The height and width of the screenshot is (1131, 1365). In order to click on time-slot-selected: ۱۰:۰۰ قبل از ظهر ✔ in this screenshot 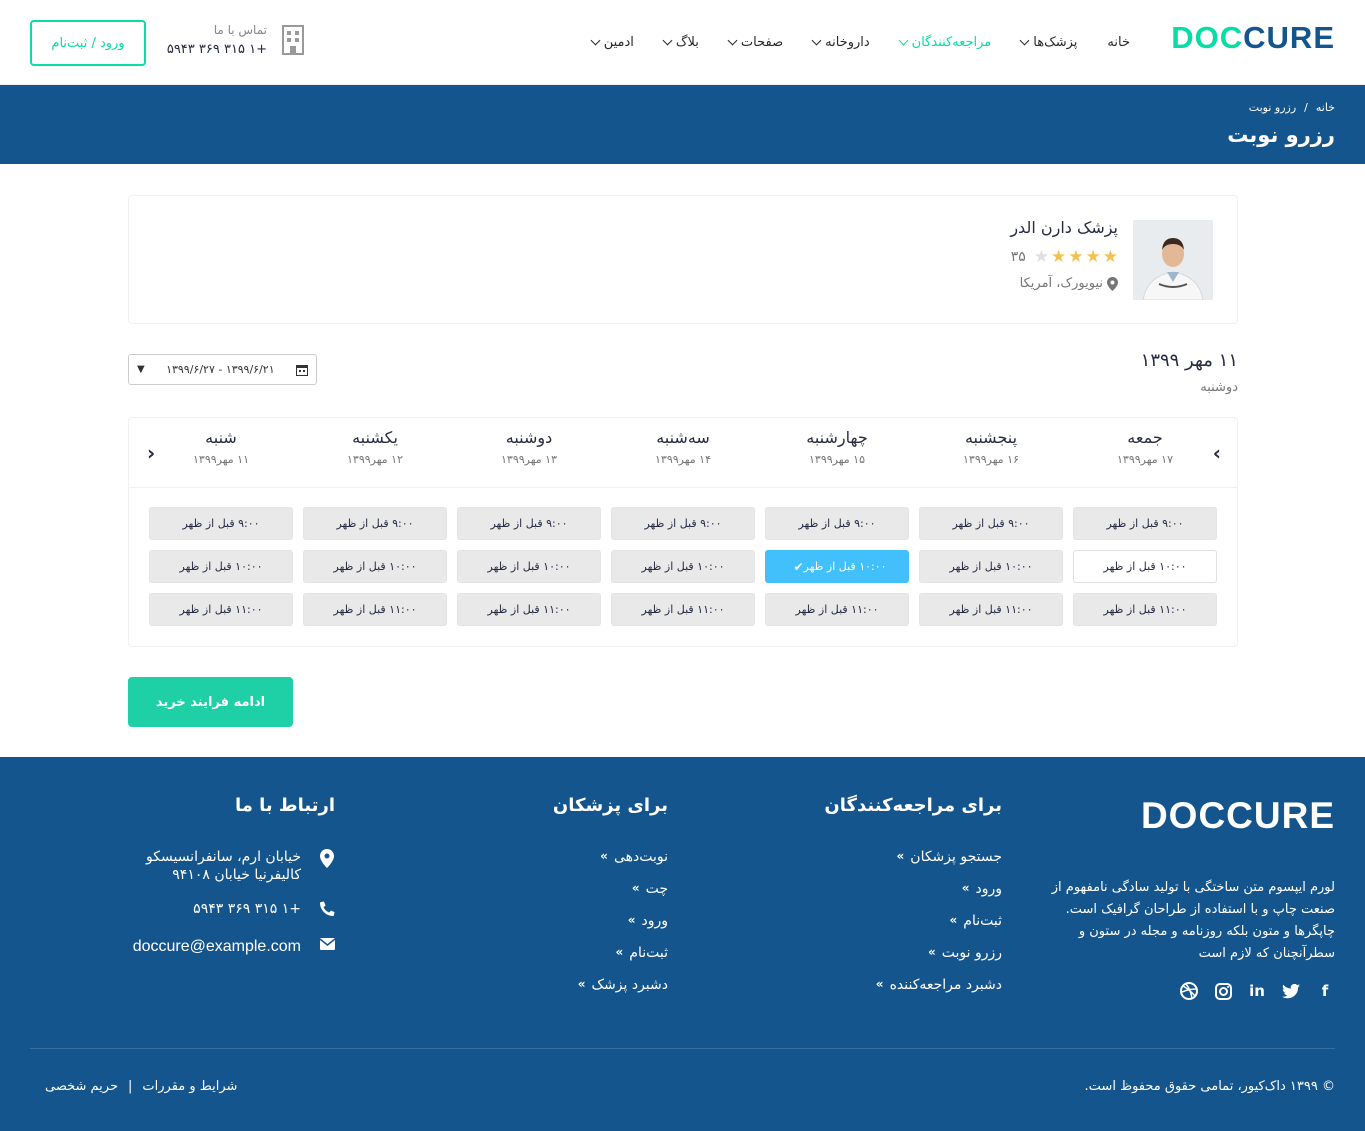, I will do `click(837, 566)`.